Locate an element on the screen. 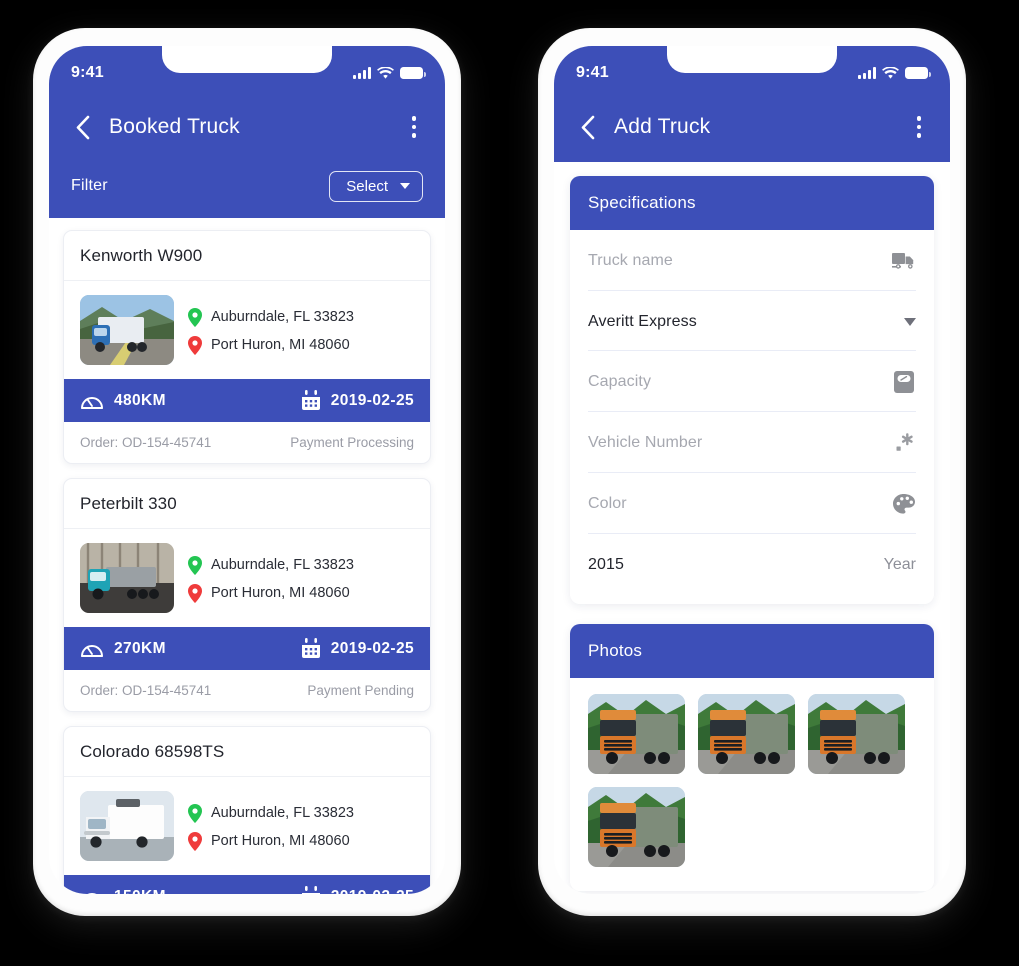 This screenshot has width=1019, height=966. status-badge: Payment Processing is located at coordinates (352, 442).